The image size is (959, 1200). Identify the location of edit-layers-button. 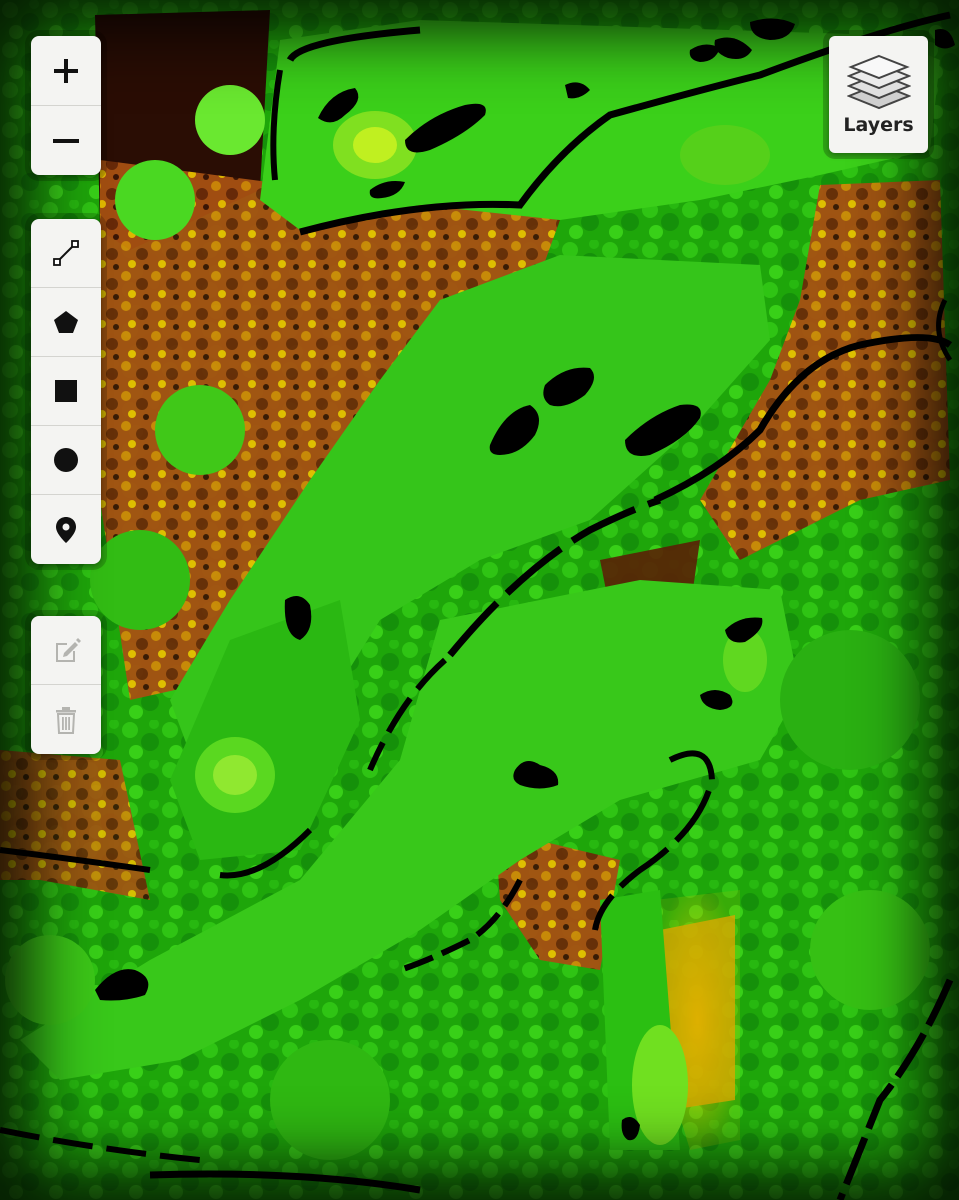
(66, 650).